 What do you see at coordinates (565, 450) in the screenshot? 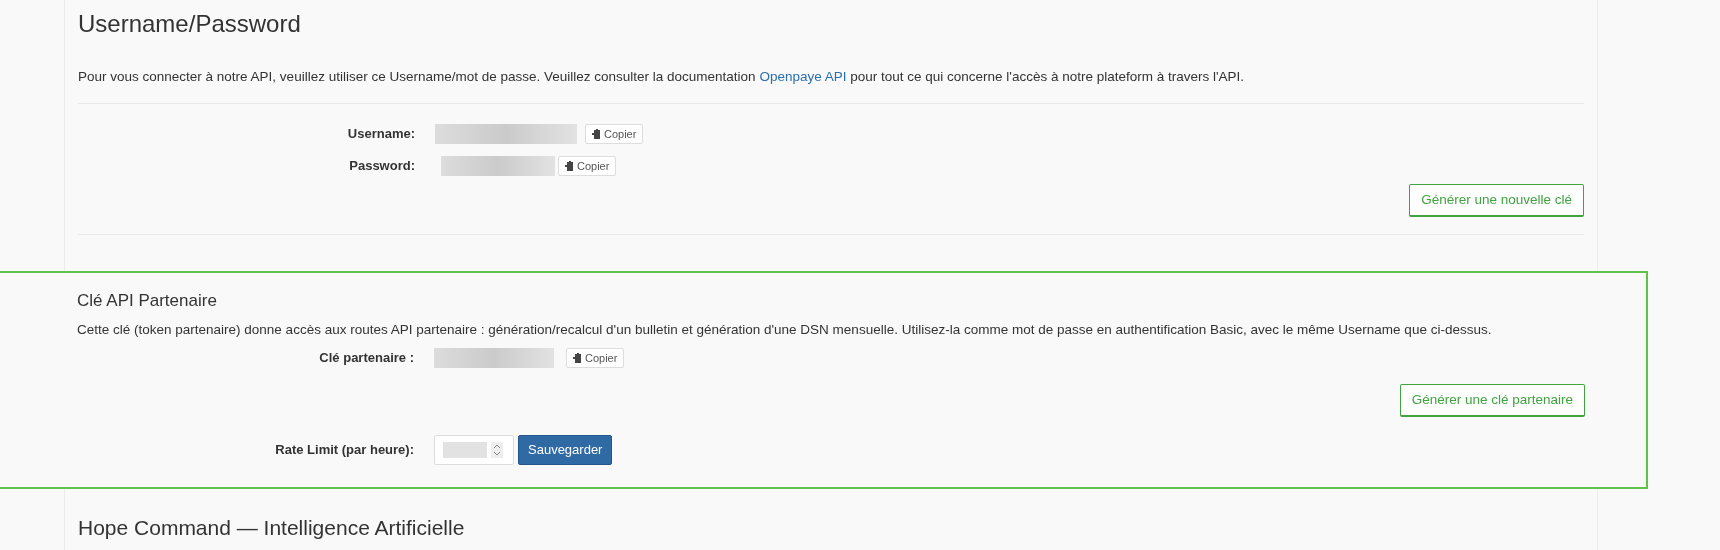
I see `save-button: Sauvegarder` at bounding box center [565, 450].